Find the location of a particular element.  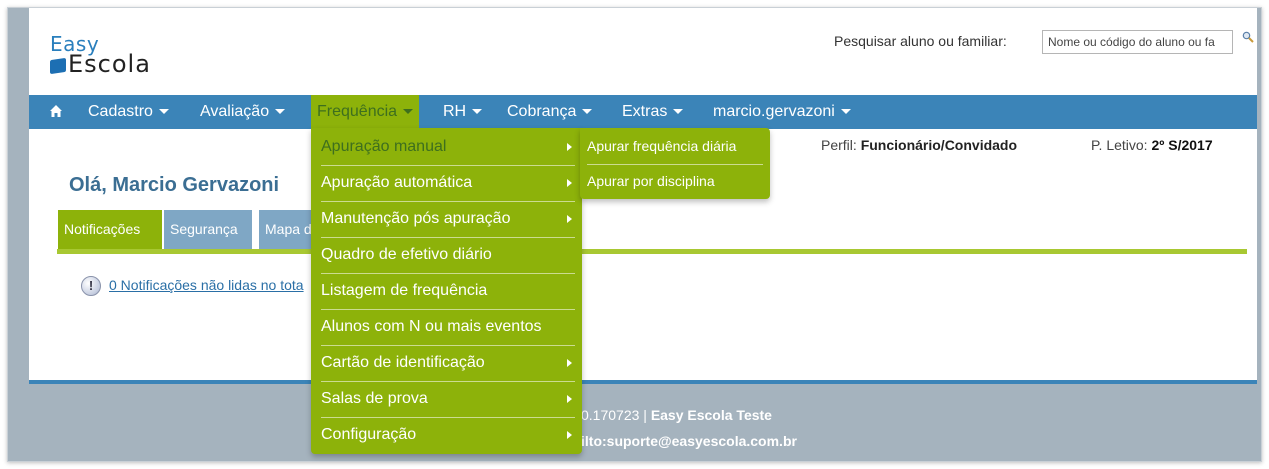

menu-item-quadro-efetivo: Quadro de efetivo diário is located at coordinates (446, 255).